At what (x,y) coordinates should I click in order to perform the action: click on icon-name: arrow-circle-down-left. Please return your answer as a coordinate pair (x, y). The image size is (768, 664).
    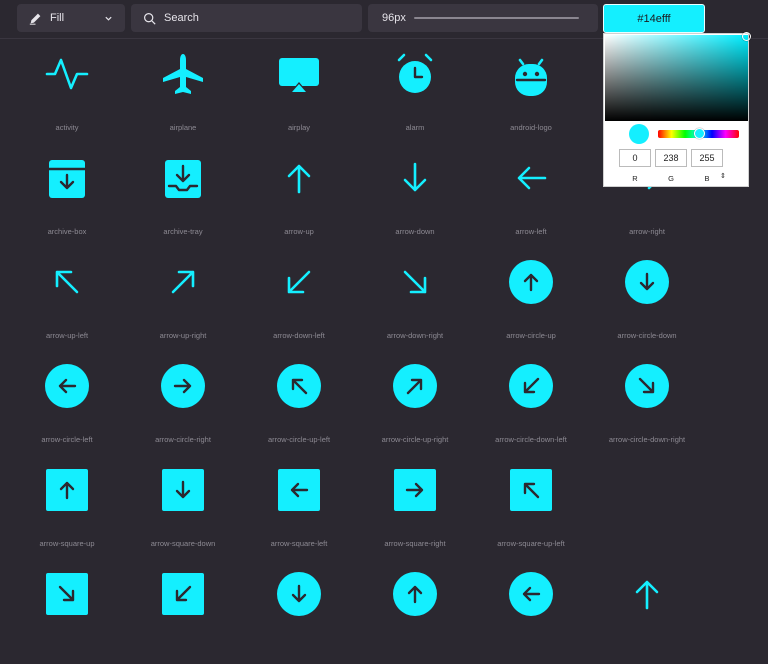
    Looking at the image, I should click on (531, 439).